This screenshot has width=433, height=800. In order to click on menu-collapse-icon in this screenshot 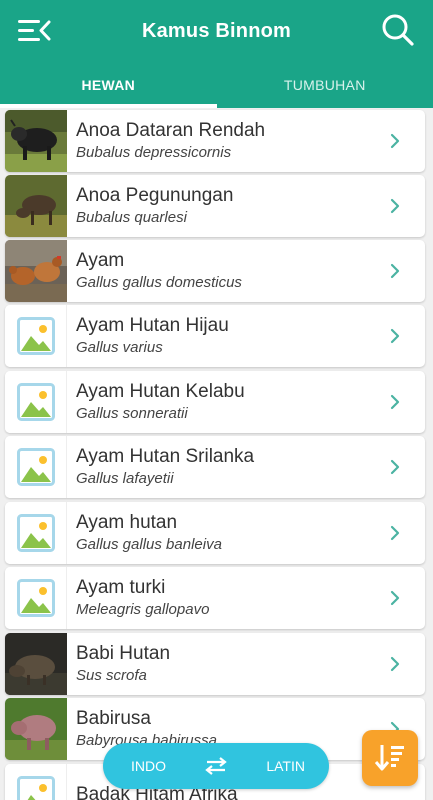, I will do `click(34, 31)`.